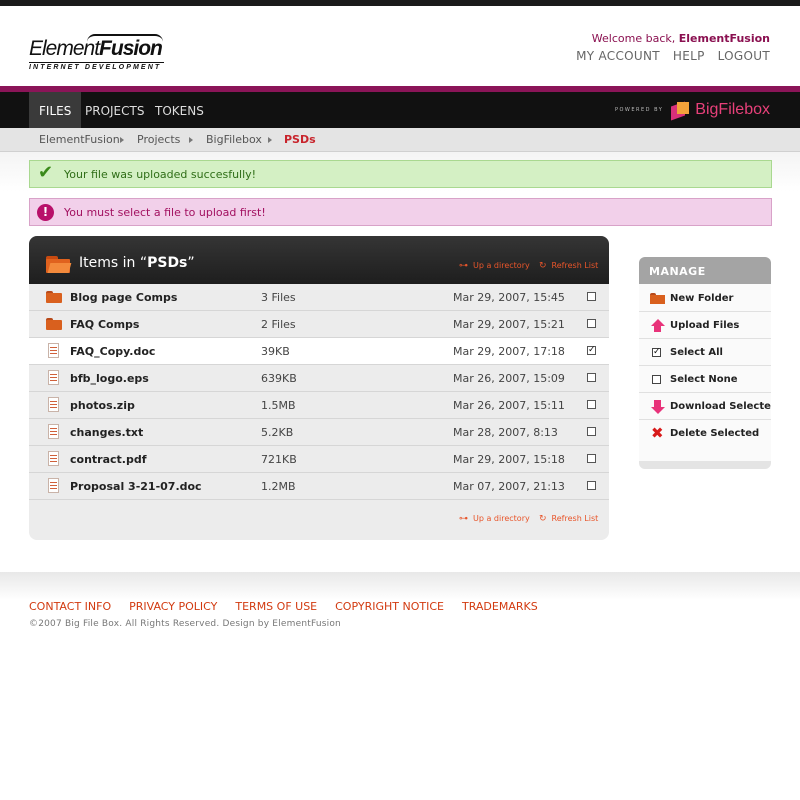 This screenshot has width=800, height=800. What do you see at coordinates (173, 606) in the screenshot?
I see `privacy-policy-link: PRIVACY POLICY` at bounding box center [173, 606].